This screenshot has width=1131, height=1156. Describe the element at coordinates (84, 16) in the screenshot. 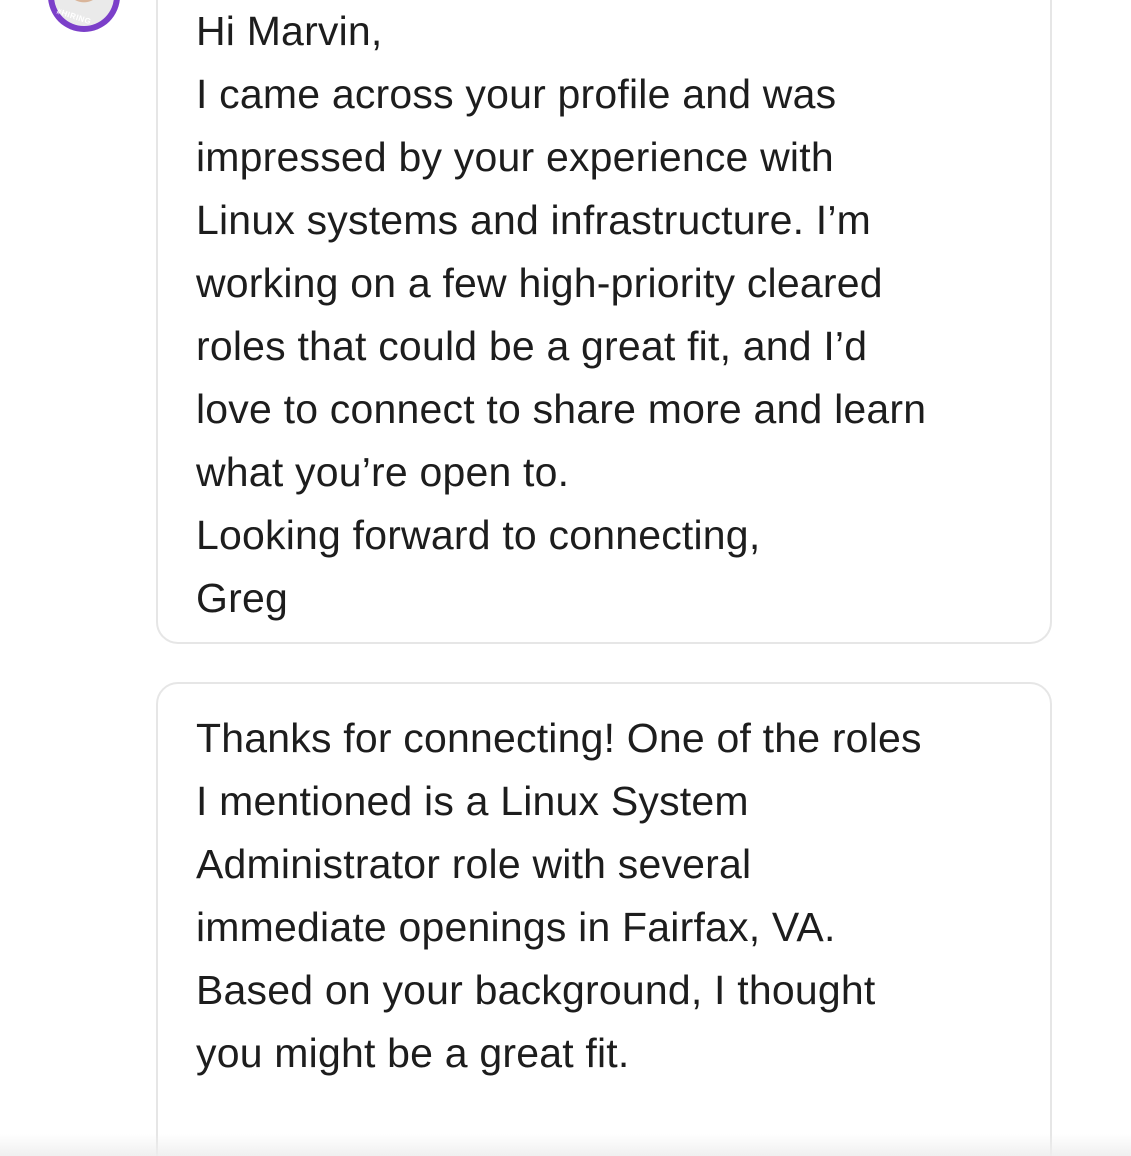

I see `sender-avatar: #HIRING` at that location.